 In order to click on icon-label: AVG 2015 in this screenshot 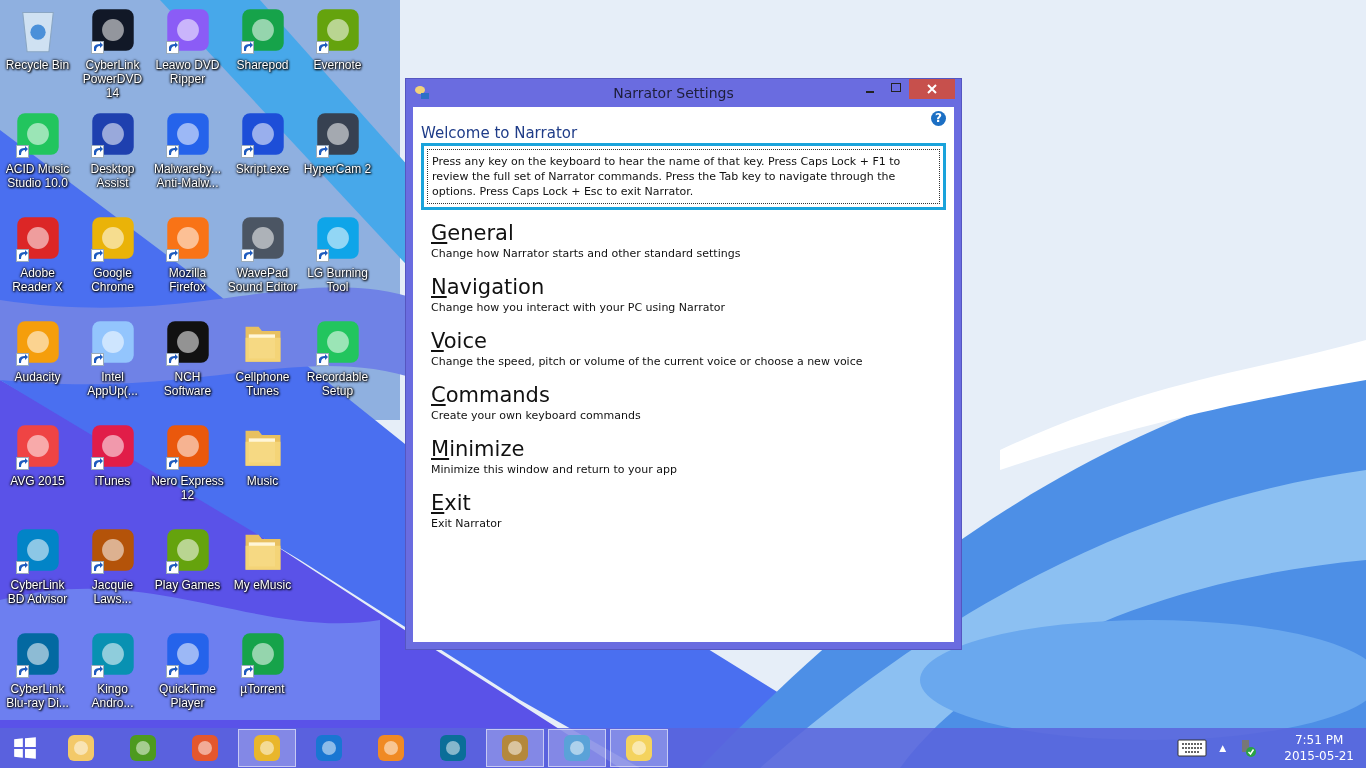, I will do `click(37, 481)`.